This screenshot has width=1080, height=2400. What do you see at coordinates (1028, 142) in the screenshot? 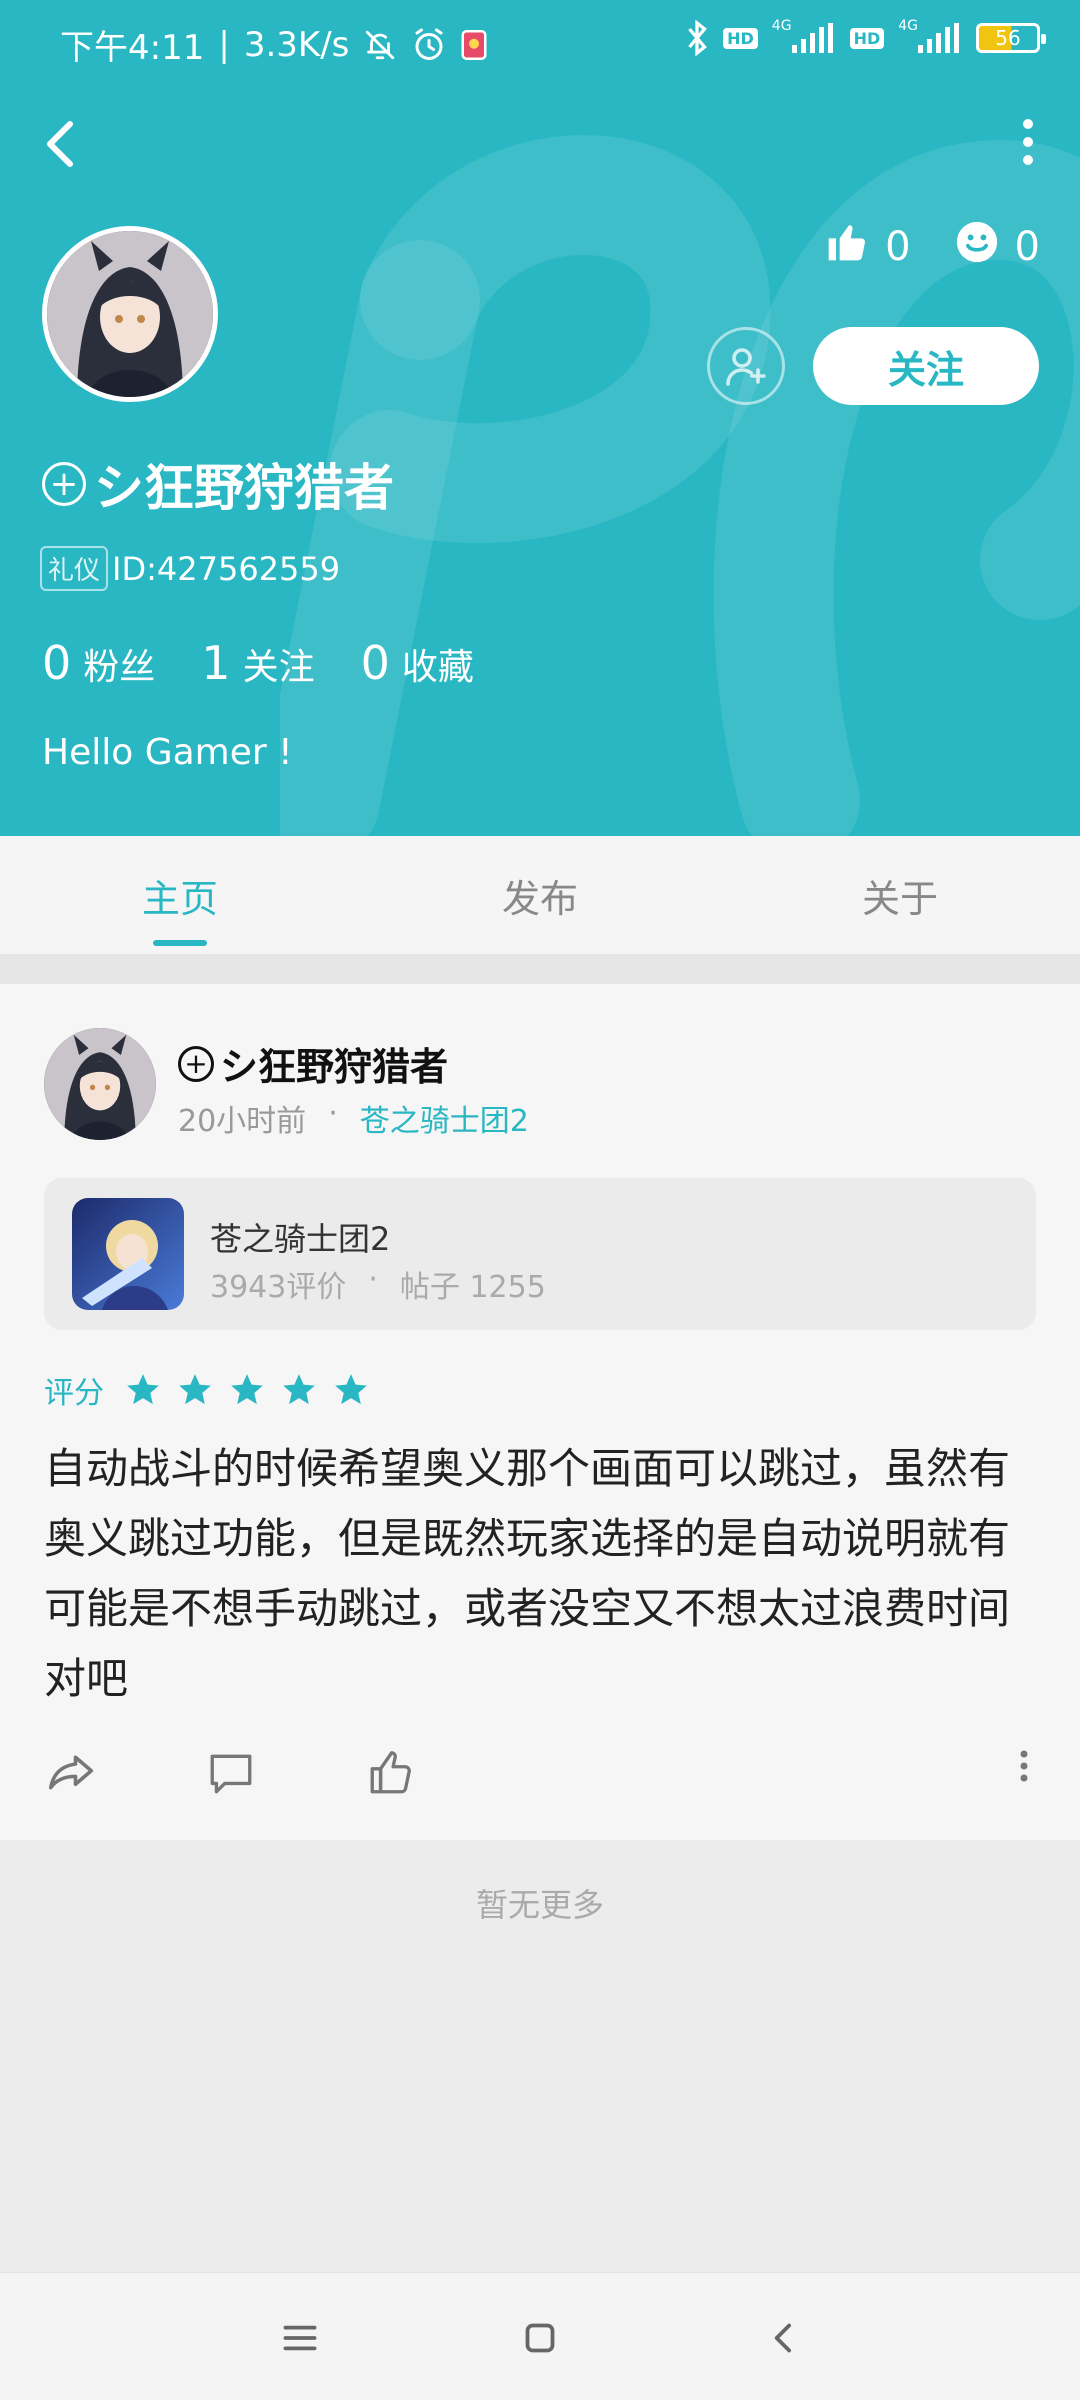
I see `more-options-button` at bounding box center [1028, 142].